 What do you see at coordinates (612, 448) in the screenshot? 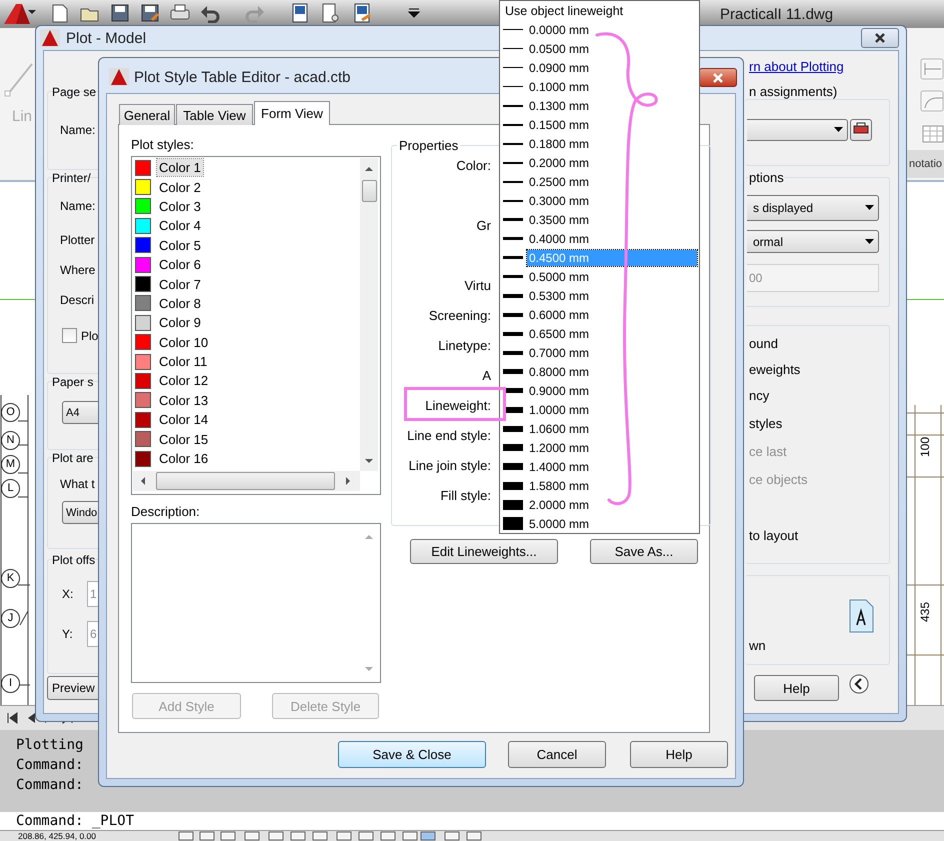
I see `dropdown-option: 1.2000 mm` at bounding box center [612, 448].